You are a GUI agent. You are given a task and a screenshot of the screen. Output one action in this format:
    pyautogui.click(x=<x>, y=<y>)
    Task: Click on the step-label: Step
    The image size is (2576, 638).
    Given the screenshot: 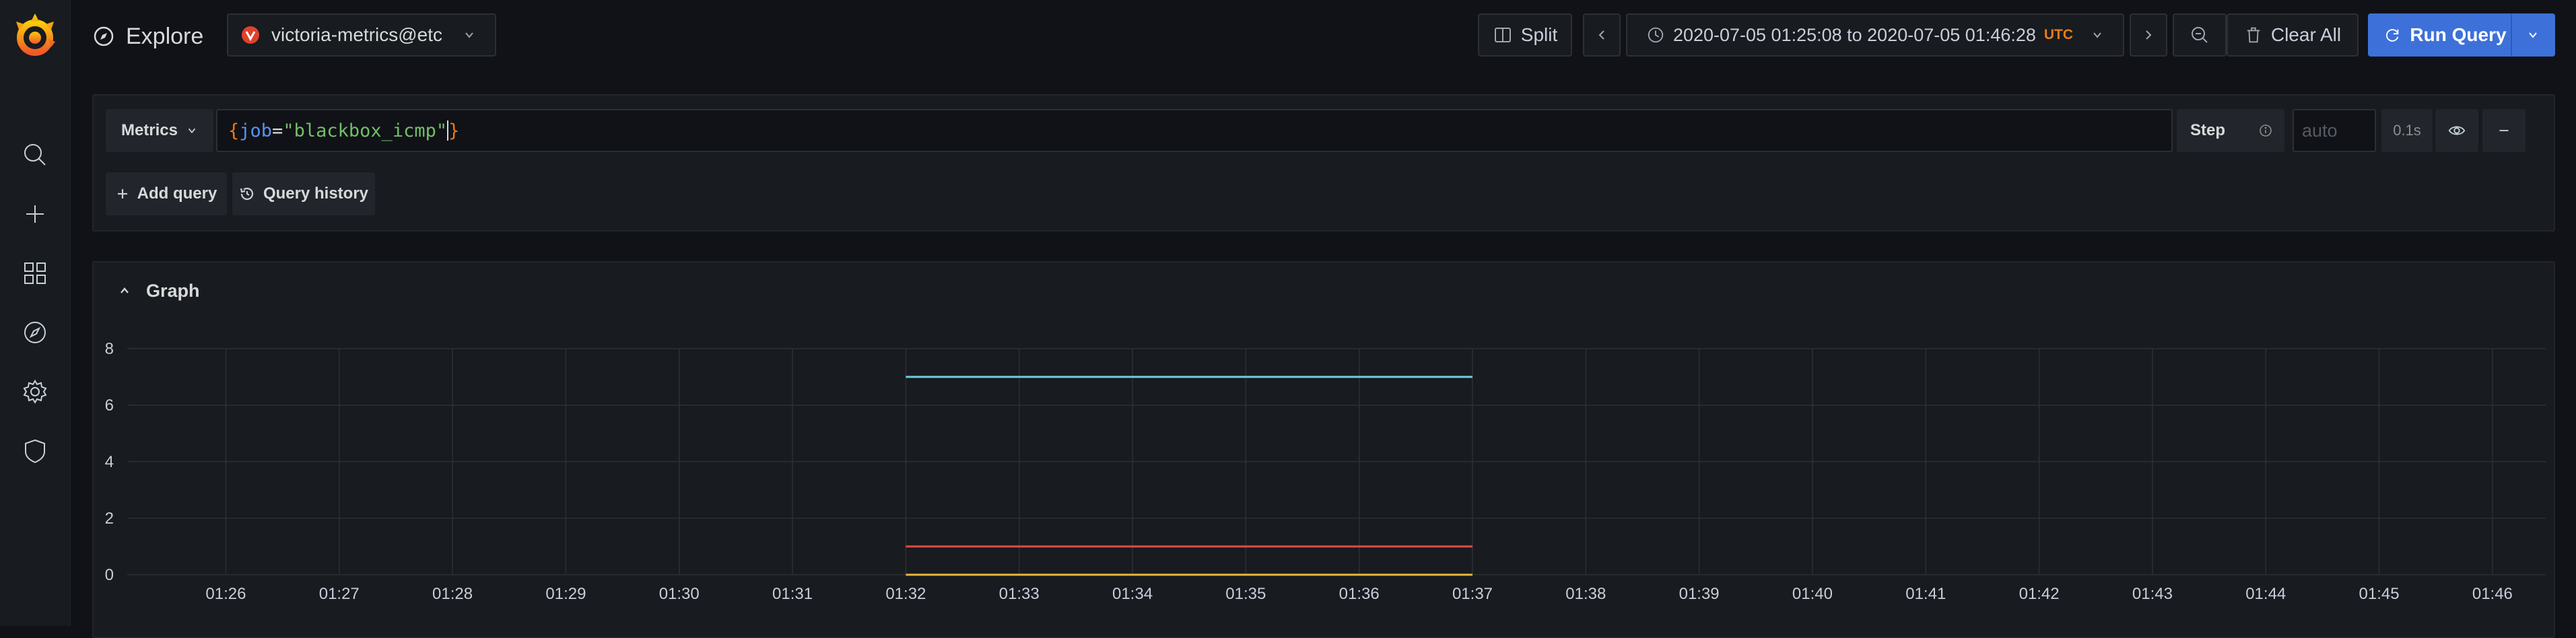 What is the action you would take?
    pyautogui.click(x=2230, y=130)
    